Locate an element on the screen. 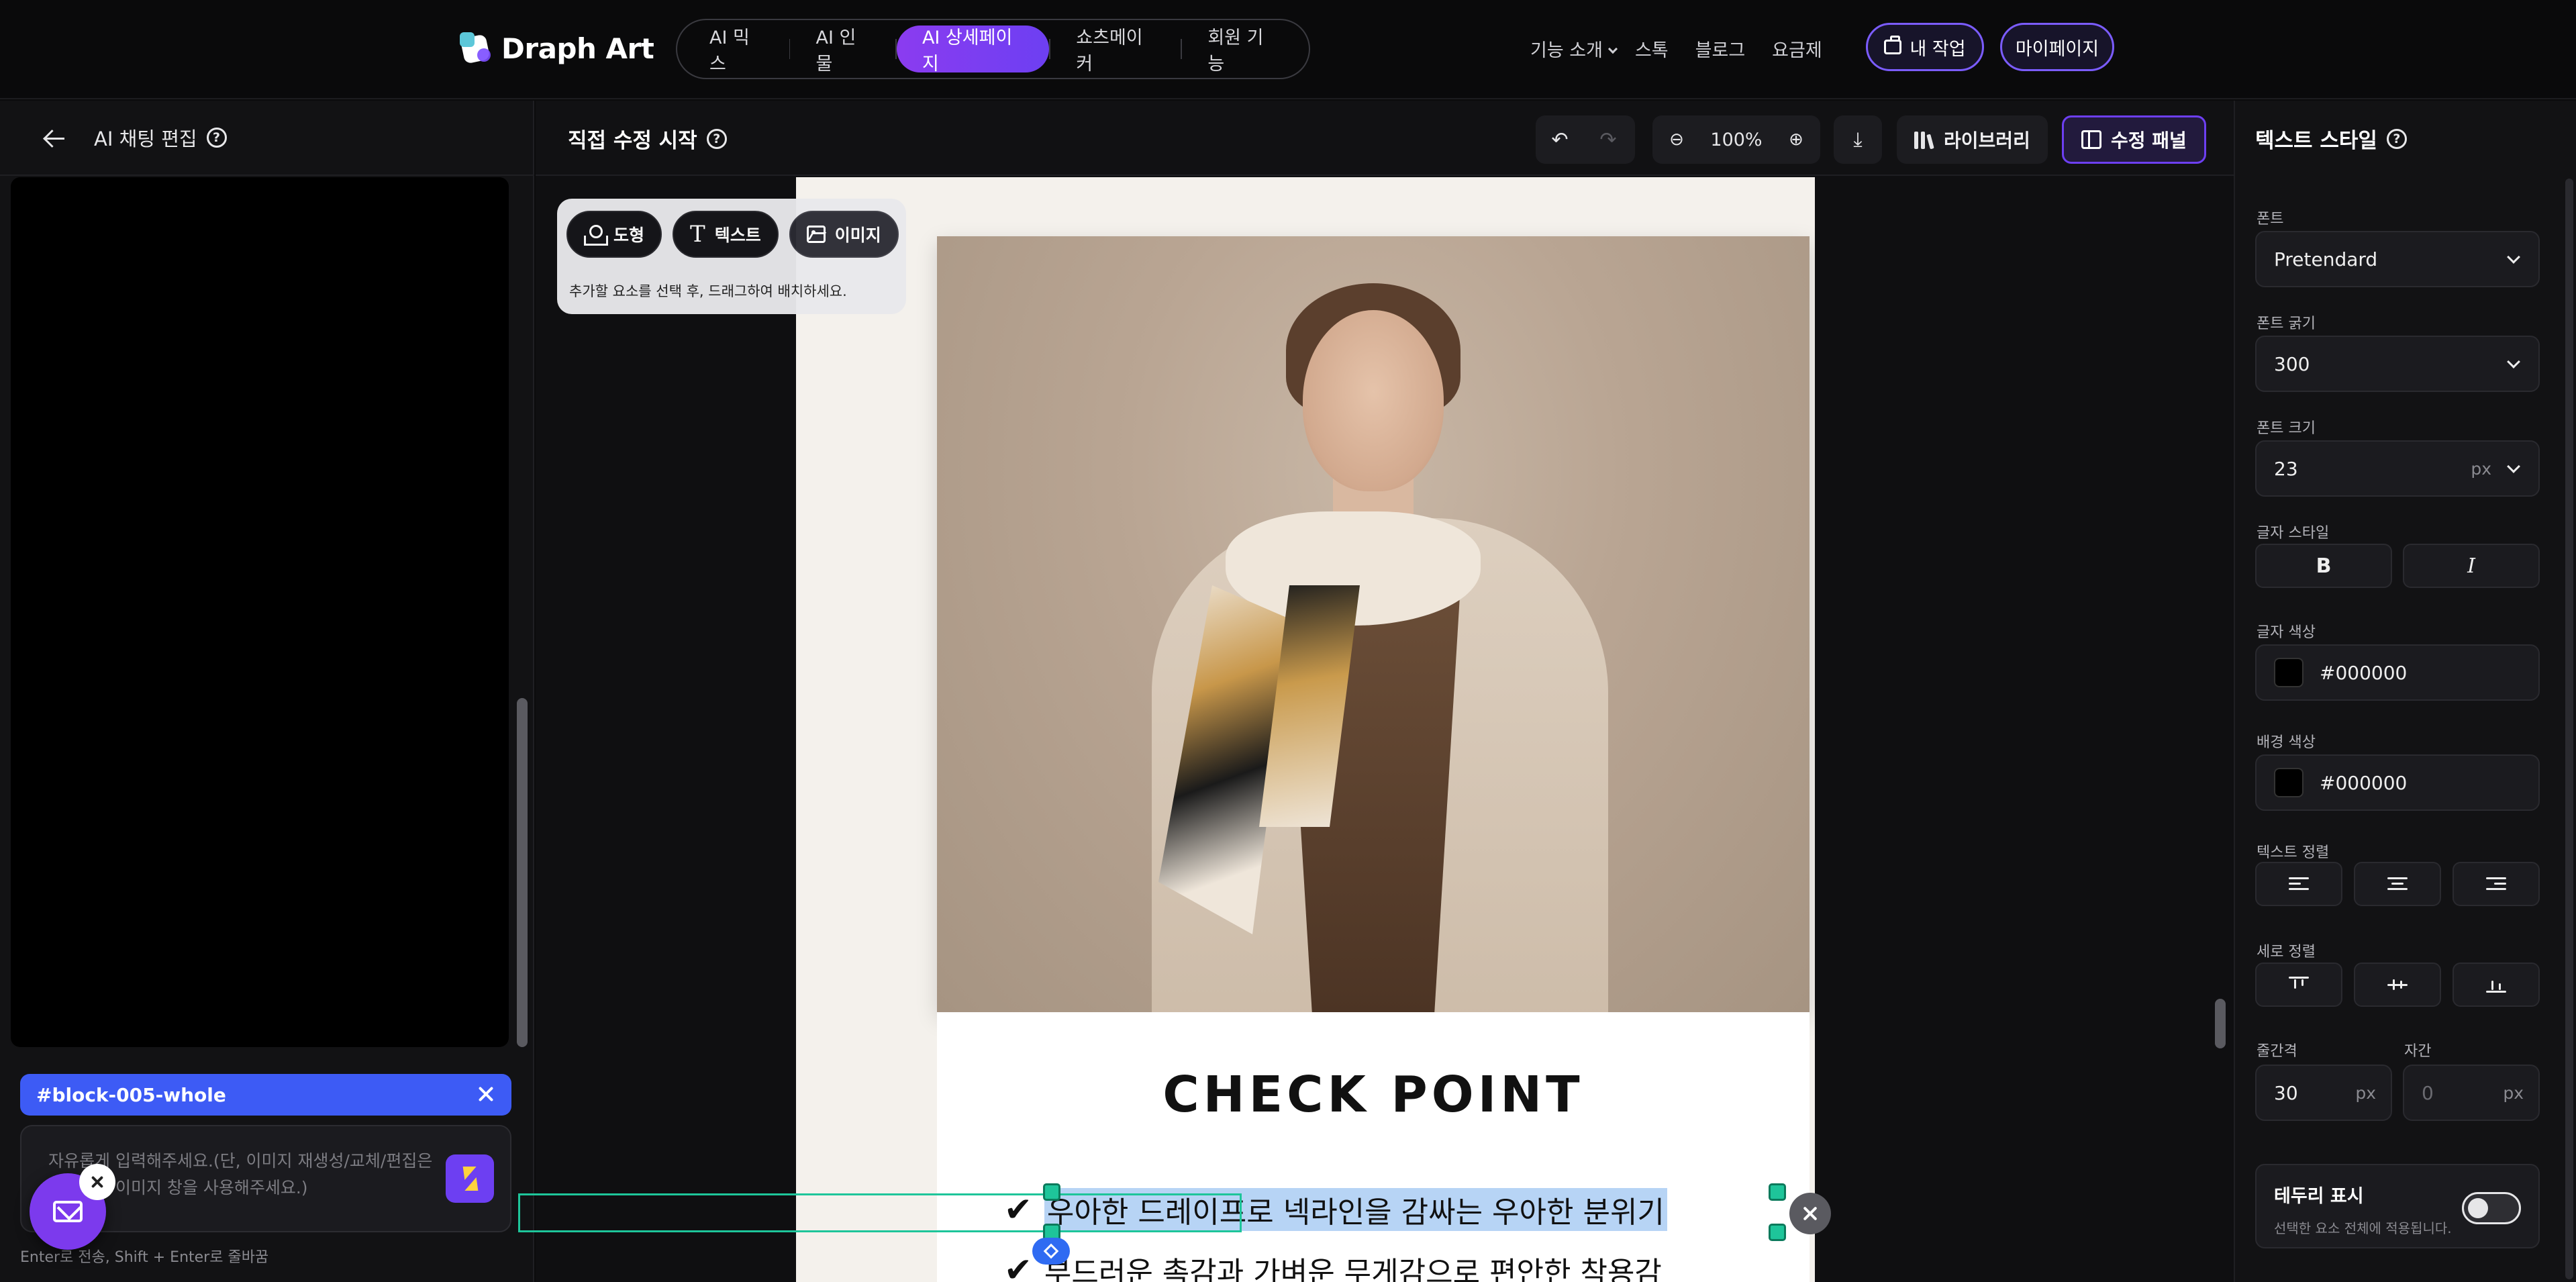  nav-ai-detail-page: AI 상세페이지 is located at coordinates (973, 50).